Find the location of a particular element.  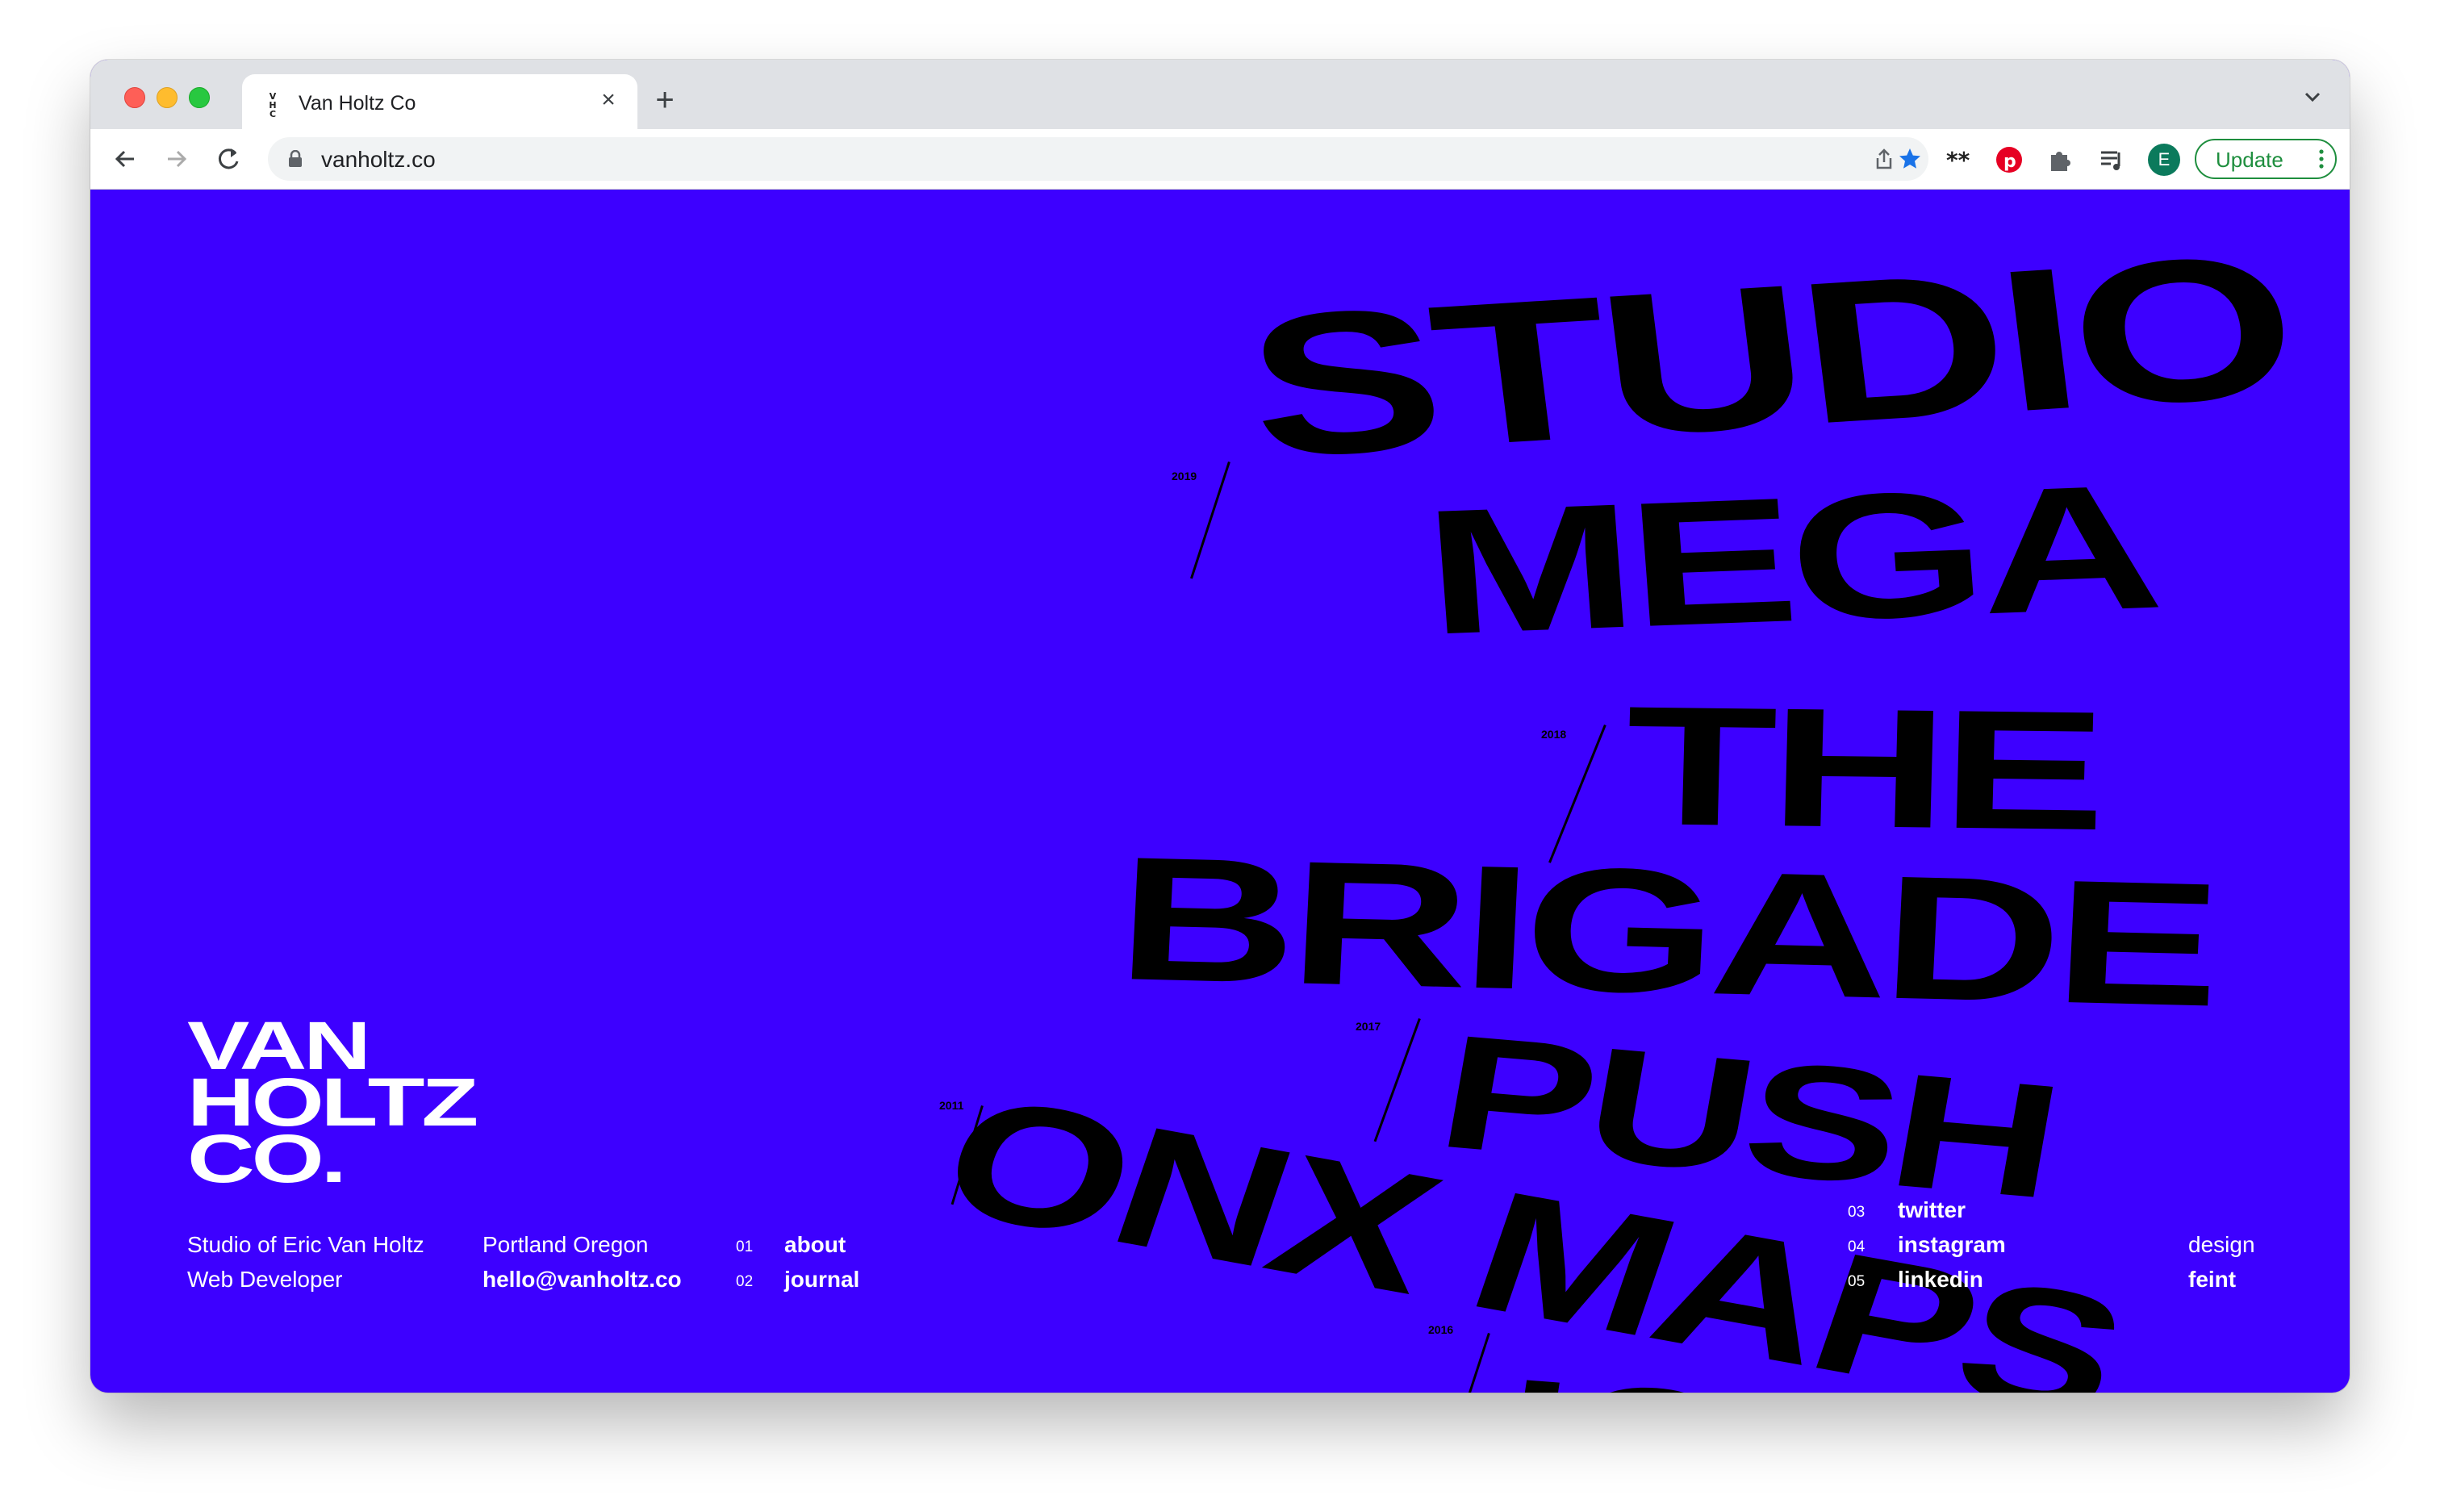

update-button: Update is located at coordinates (2266, 159).